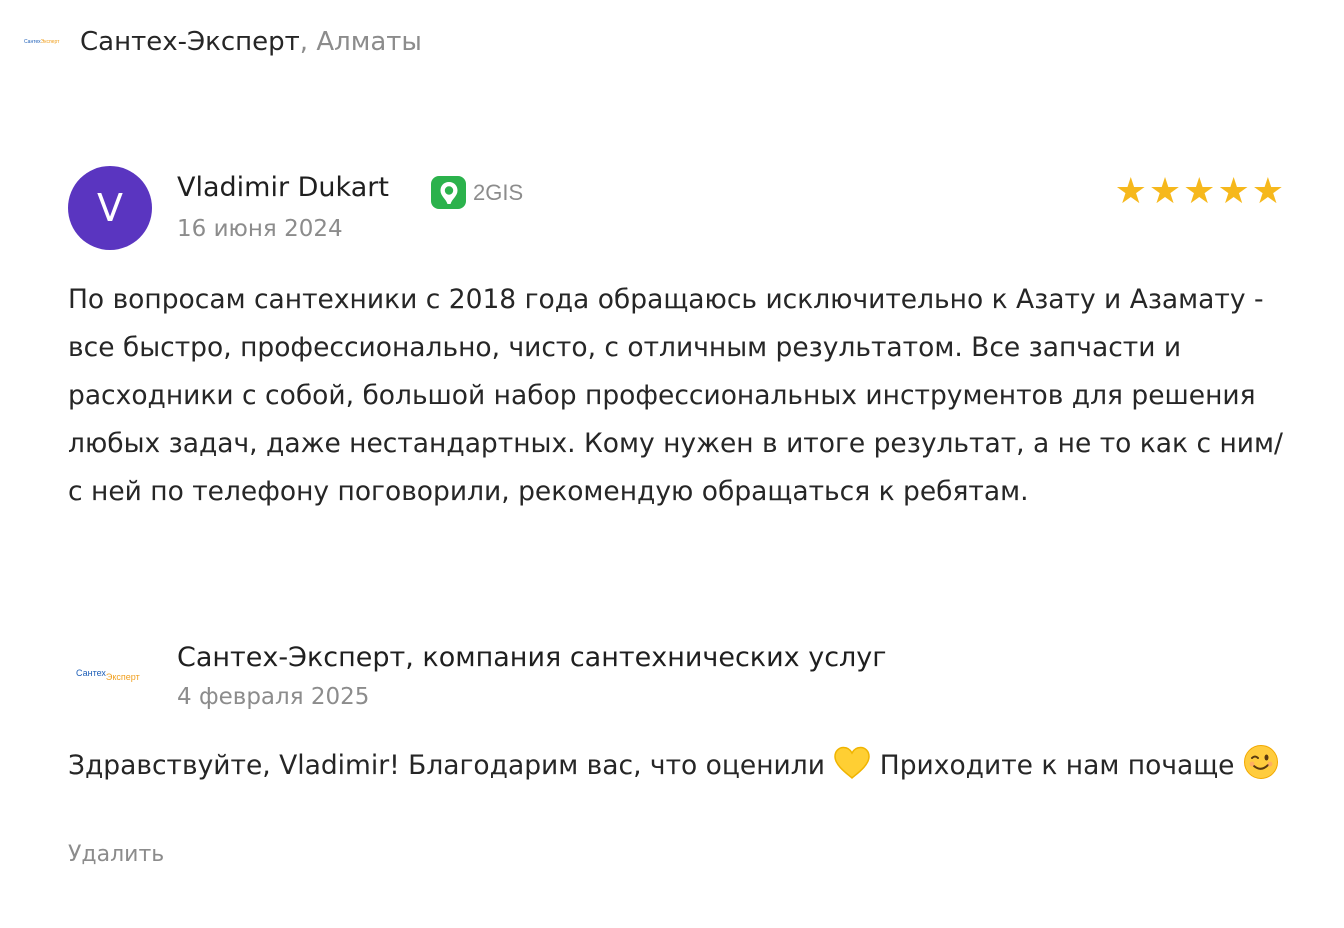  What do you see at coordinates (122, 677) in the screenshot?
I see `reply-logo-part2: Эксперт` at bounding box center [122, 677].